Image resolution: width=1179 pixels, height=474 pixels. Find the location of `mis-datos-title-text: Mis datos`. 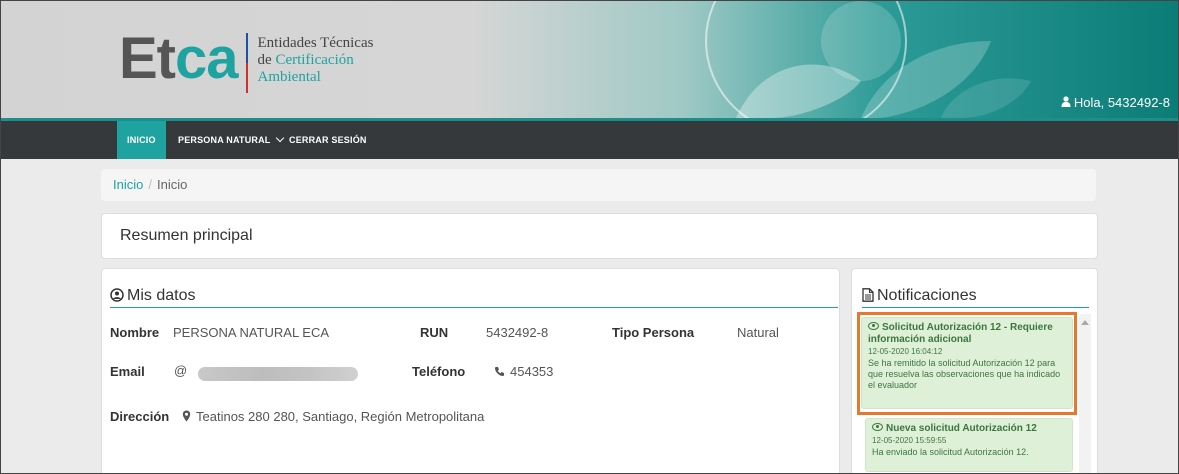

mis-datos-title-text: Mis datos is located at coordinates (161, 295).